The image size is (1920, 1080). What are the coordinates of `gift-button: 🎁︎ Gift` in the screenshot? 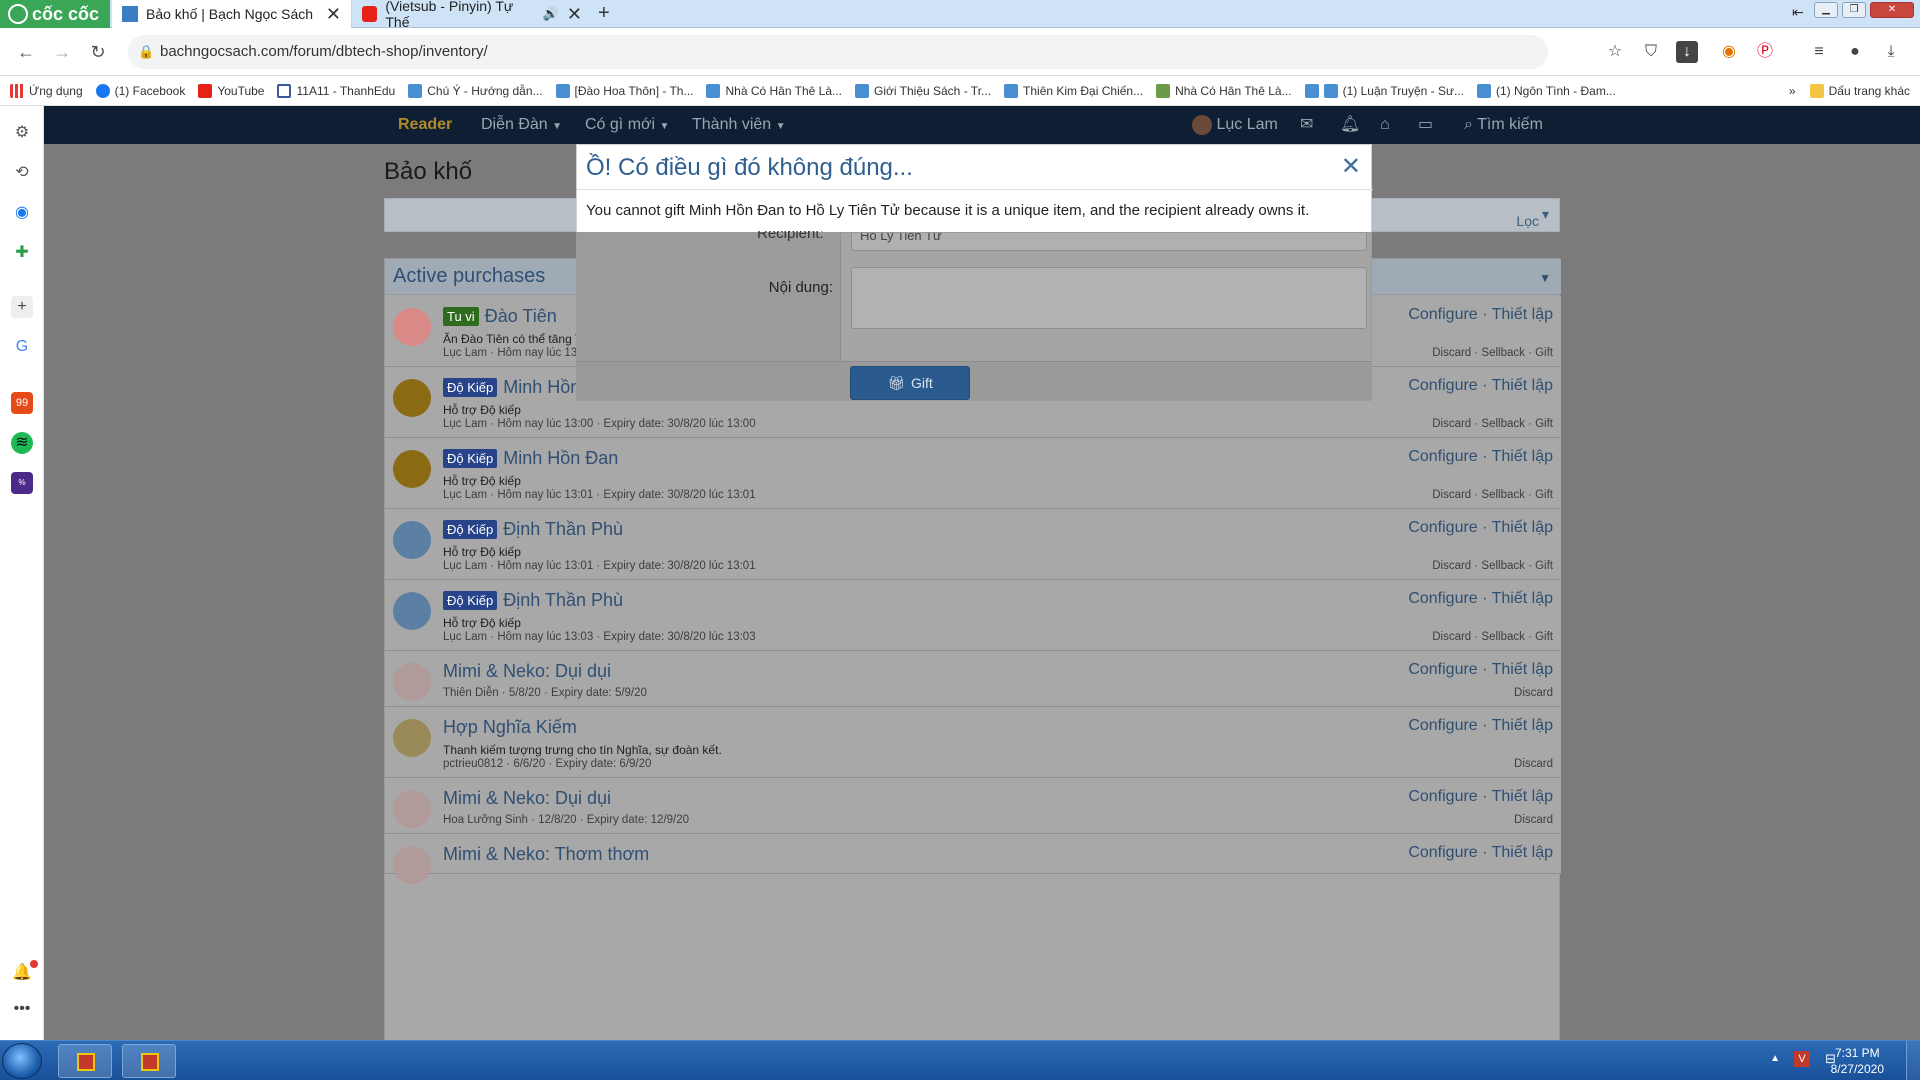 It's located at (910, 383).